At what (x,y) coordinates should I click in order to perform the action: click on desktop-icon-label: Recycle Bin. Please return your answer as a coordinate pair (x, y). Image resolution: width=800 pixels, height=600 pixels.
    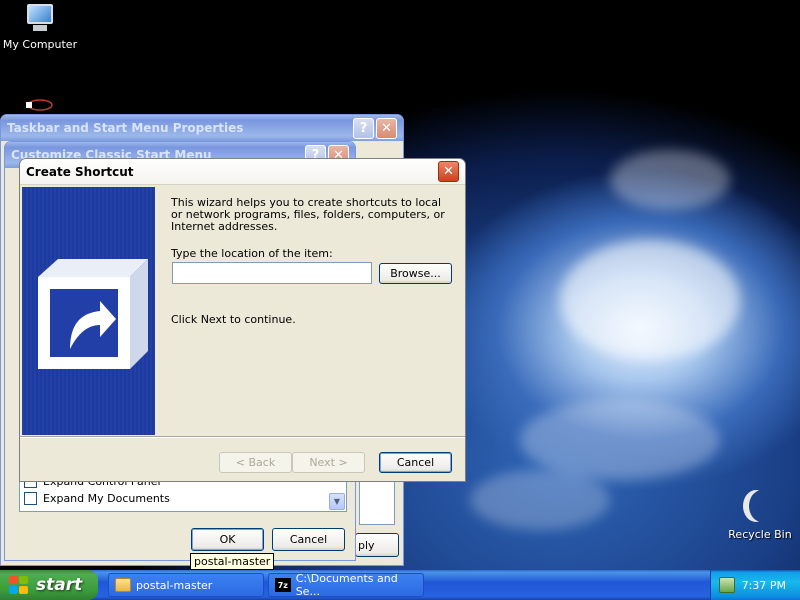
    Looking at the image, I should click on (760, 534).